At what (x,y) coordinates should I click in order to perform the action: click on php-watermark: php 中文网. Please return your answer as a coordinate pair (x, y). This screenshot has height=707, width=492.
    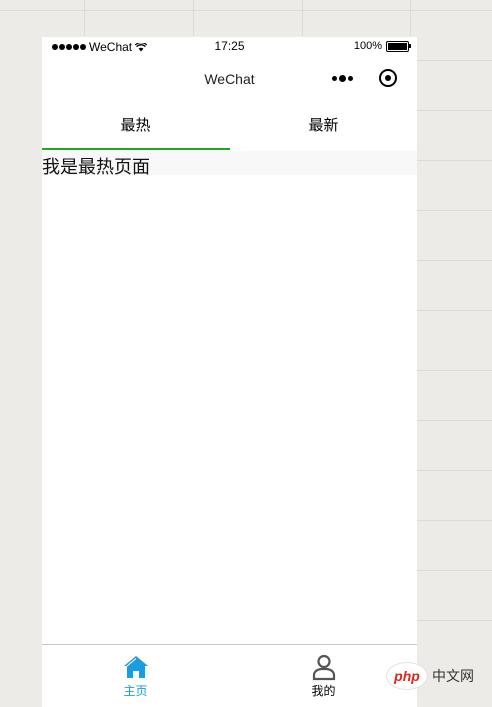
    Looking at the image, I should click on (436, 676).